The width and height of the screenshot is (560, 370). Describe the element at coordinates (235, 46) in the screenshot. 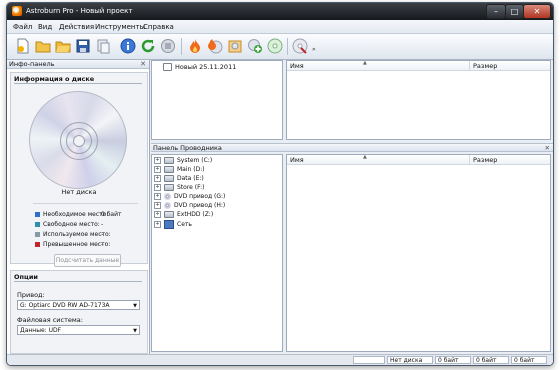

I see `edit-image-icon` at that location.